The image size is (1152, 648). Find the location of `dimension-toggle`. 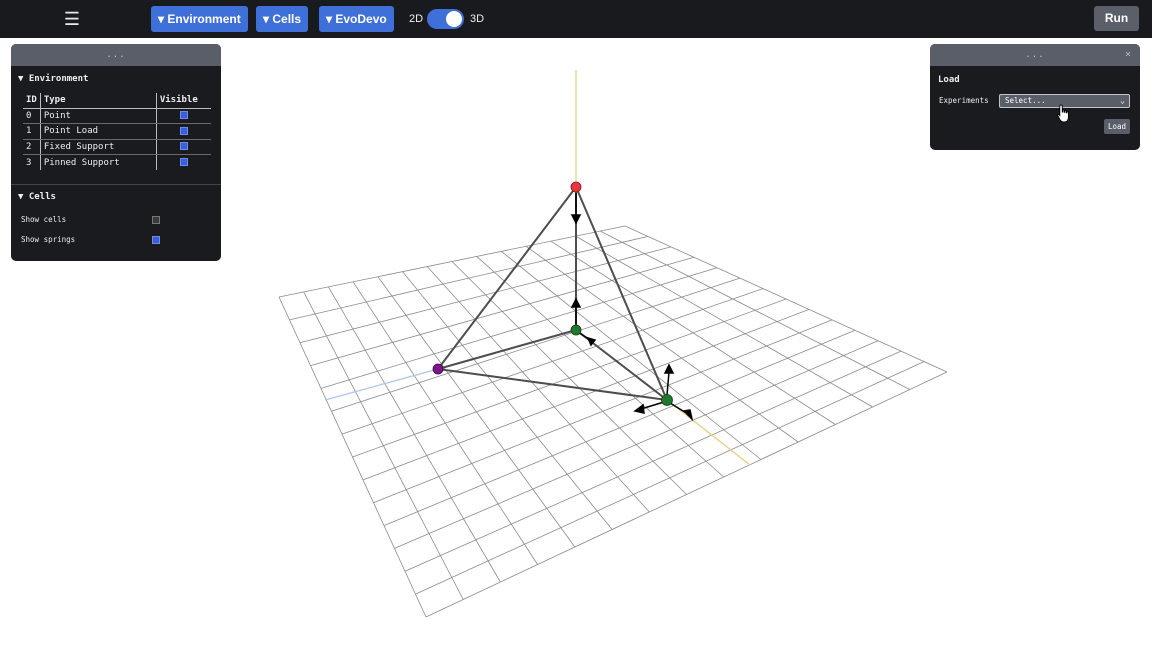

dimension-toggle is located at coordinates (445, 19).